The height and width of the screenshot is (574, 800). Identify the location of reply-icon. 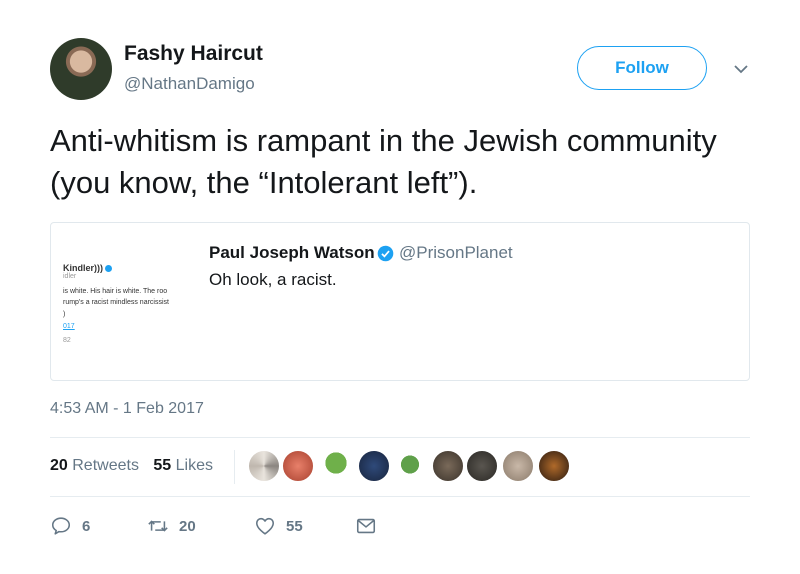
(61, 526).